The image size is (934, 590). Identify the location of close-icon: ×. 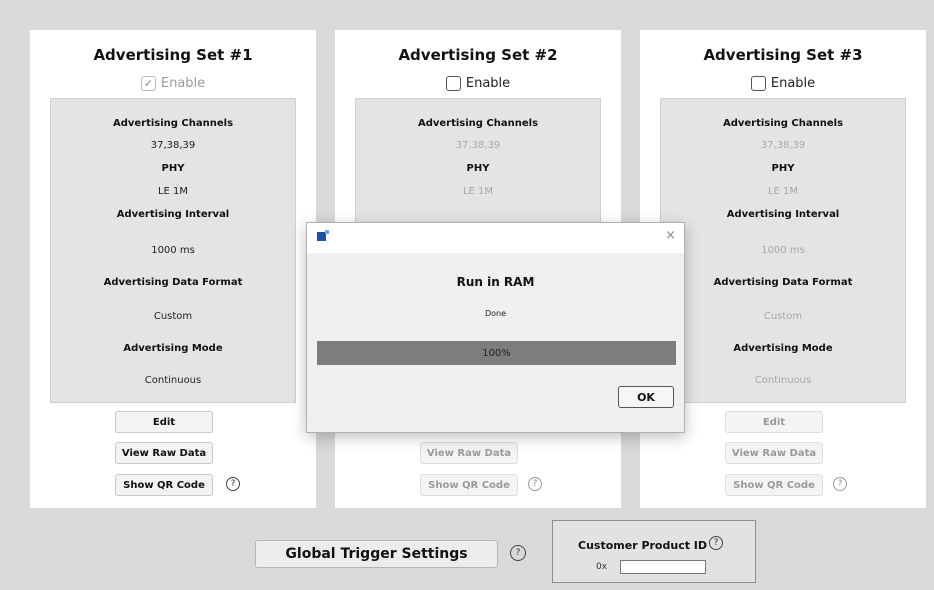
(670, 235).